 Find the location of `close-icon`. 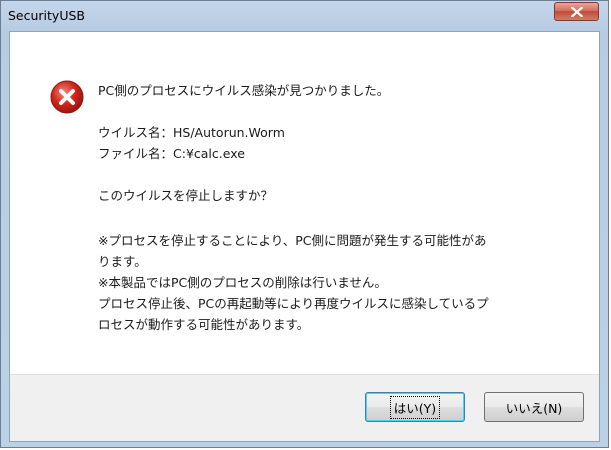

close-icon is located at coordinates (577, 12).